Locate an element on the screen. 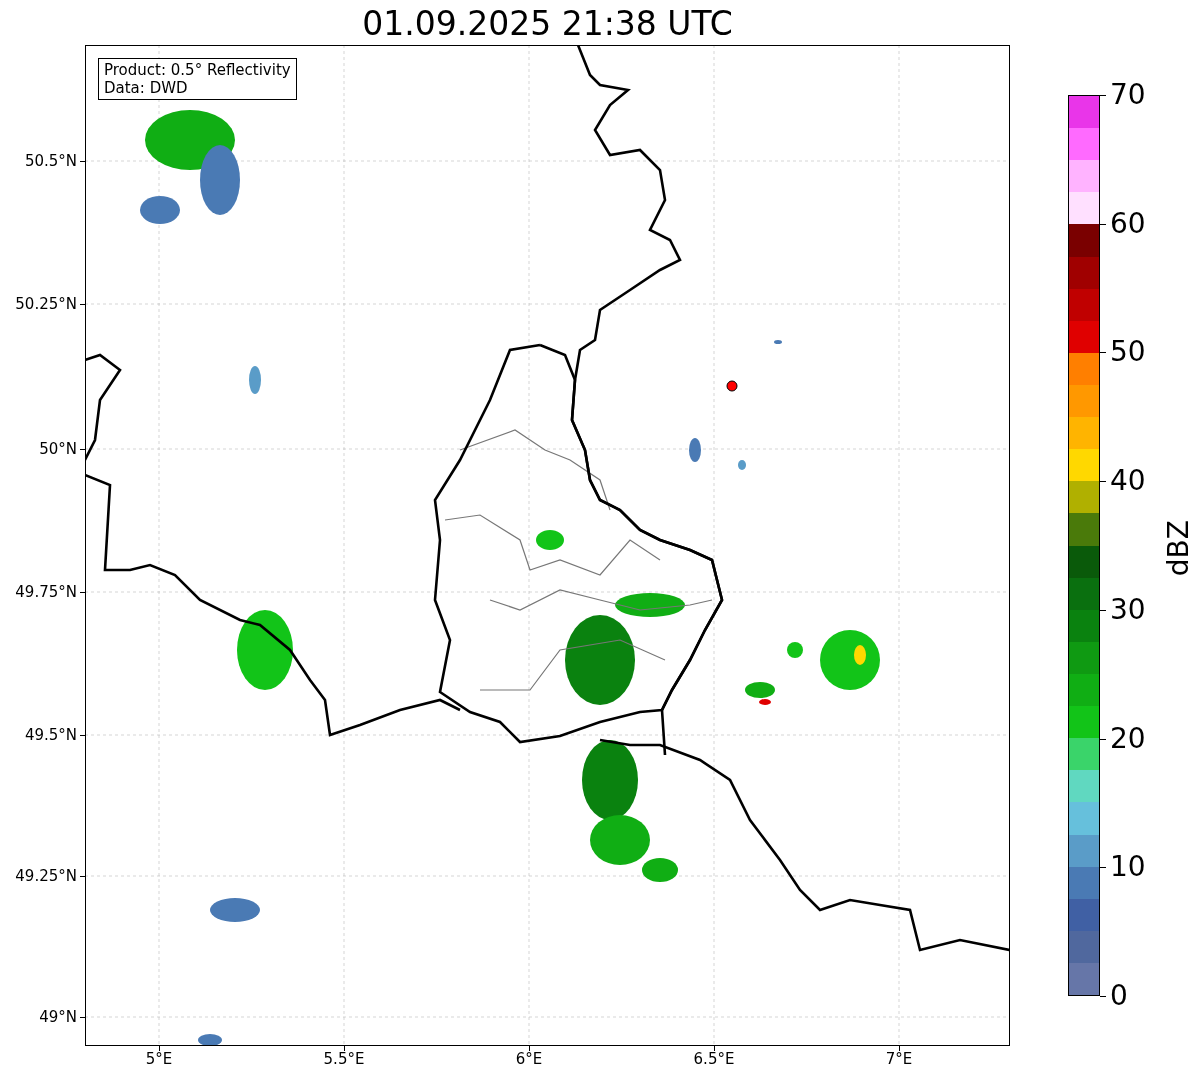  axis-tick-label: 6.5°E is located at coordinates (714, 1059).